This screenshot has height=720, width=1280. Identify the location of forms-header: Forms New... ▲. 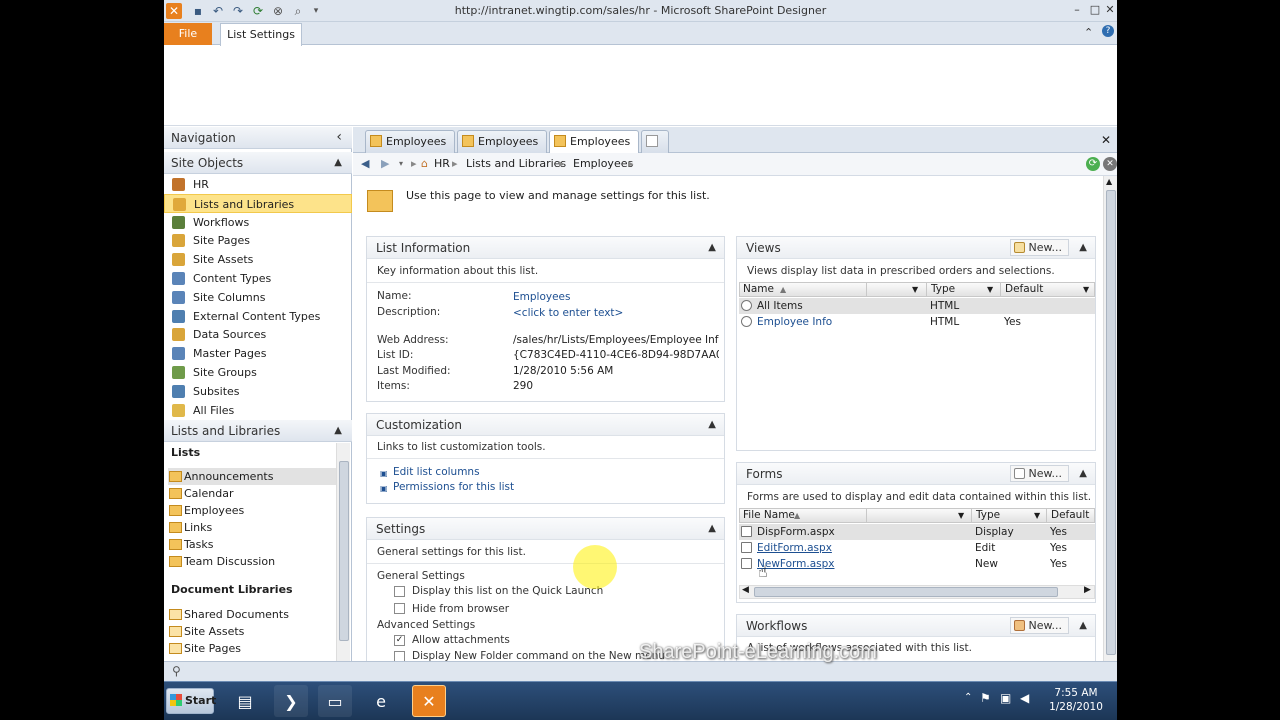
(916, 474).